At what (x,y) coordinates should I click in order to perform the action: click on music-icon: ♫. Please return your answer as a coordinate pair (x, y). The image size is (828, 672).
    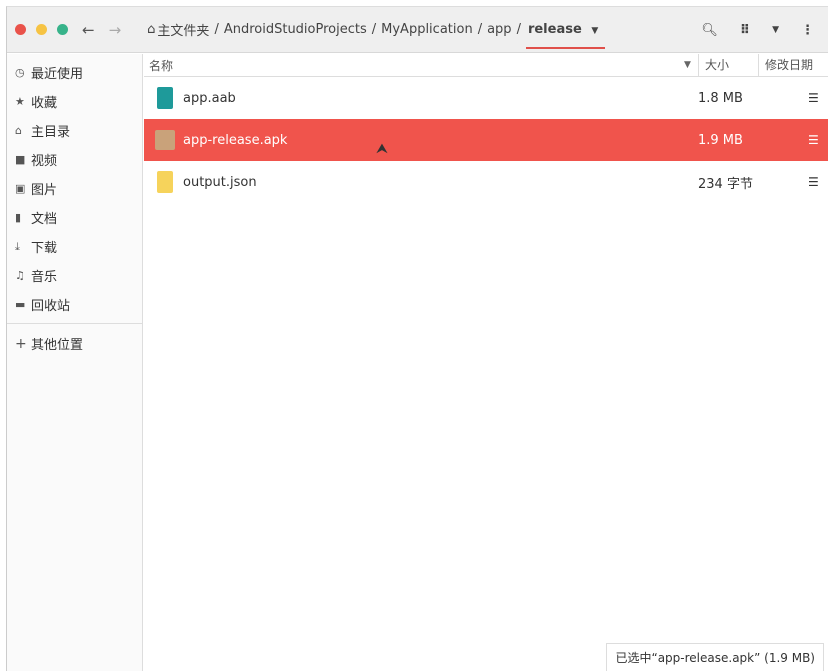
    Looking at the image, I should click on (20, 275).